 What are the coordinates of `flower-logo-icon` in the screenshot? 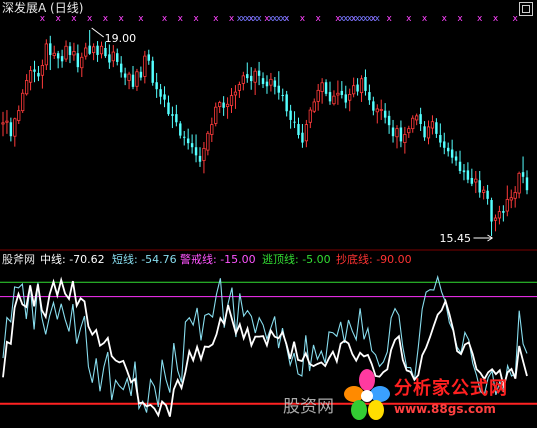 It's located at (367, 394).